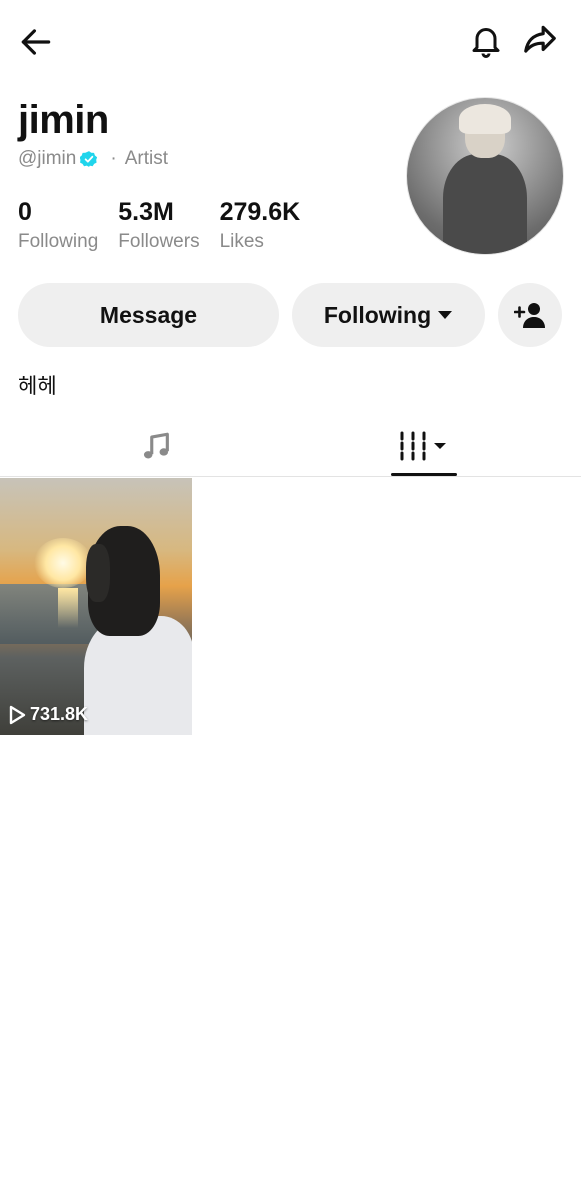 This screenshot has width=581, height=1200. Describe the element at coordinates (47, 158) in the screenshot. I see `profile-handle: @jimin` at that location.